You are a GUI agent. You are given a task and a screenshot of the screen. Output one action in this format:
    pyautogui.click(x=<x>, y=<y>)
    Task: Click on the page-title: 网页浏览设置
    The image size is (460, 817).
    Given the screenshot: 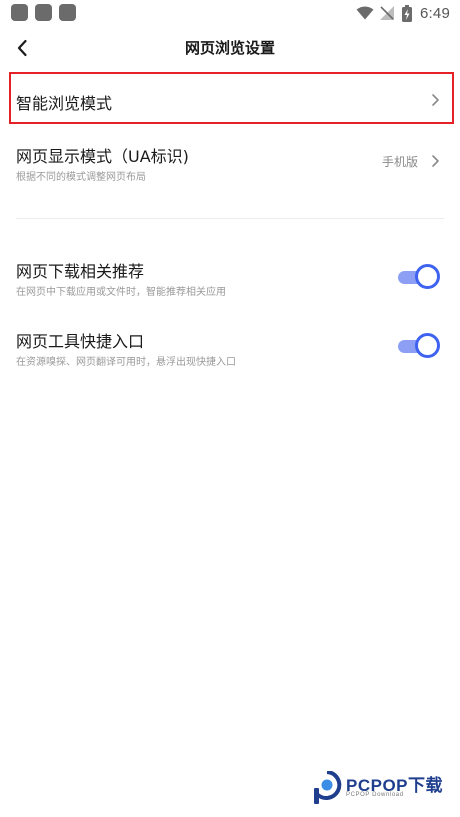 What is the action you would take?
    pyautogui.click(x=229, y=48)
    